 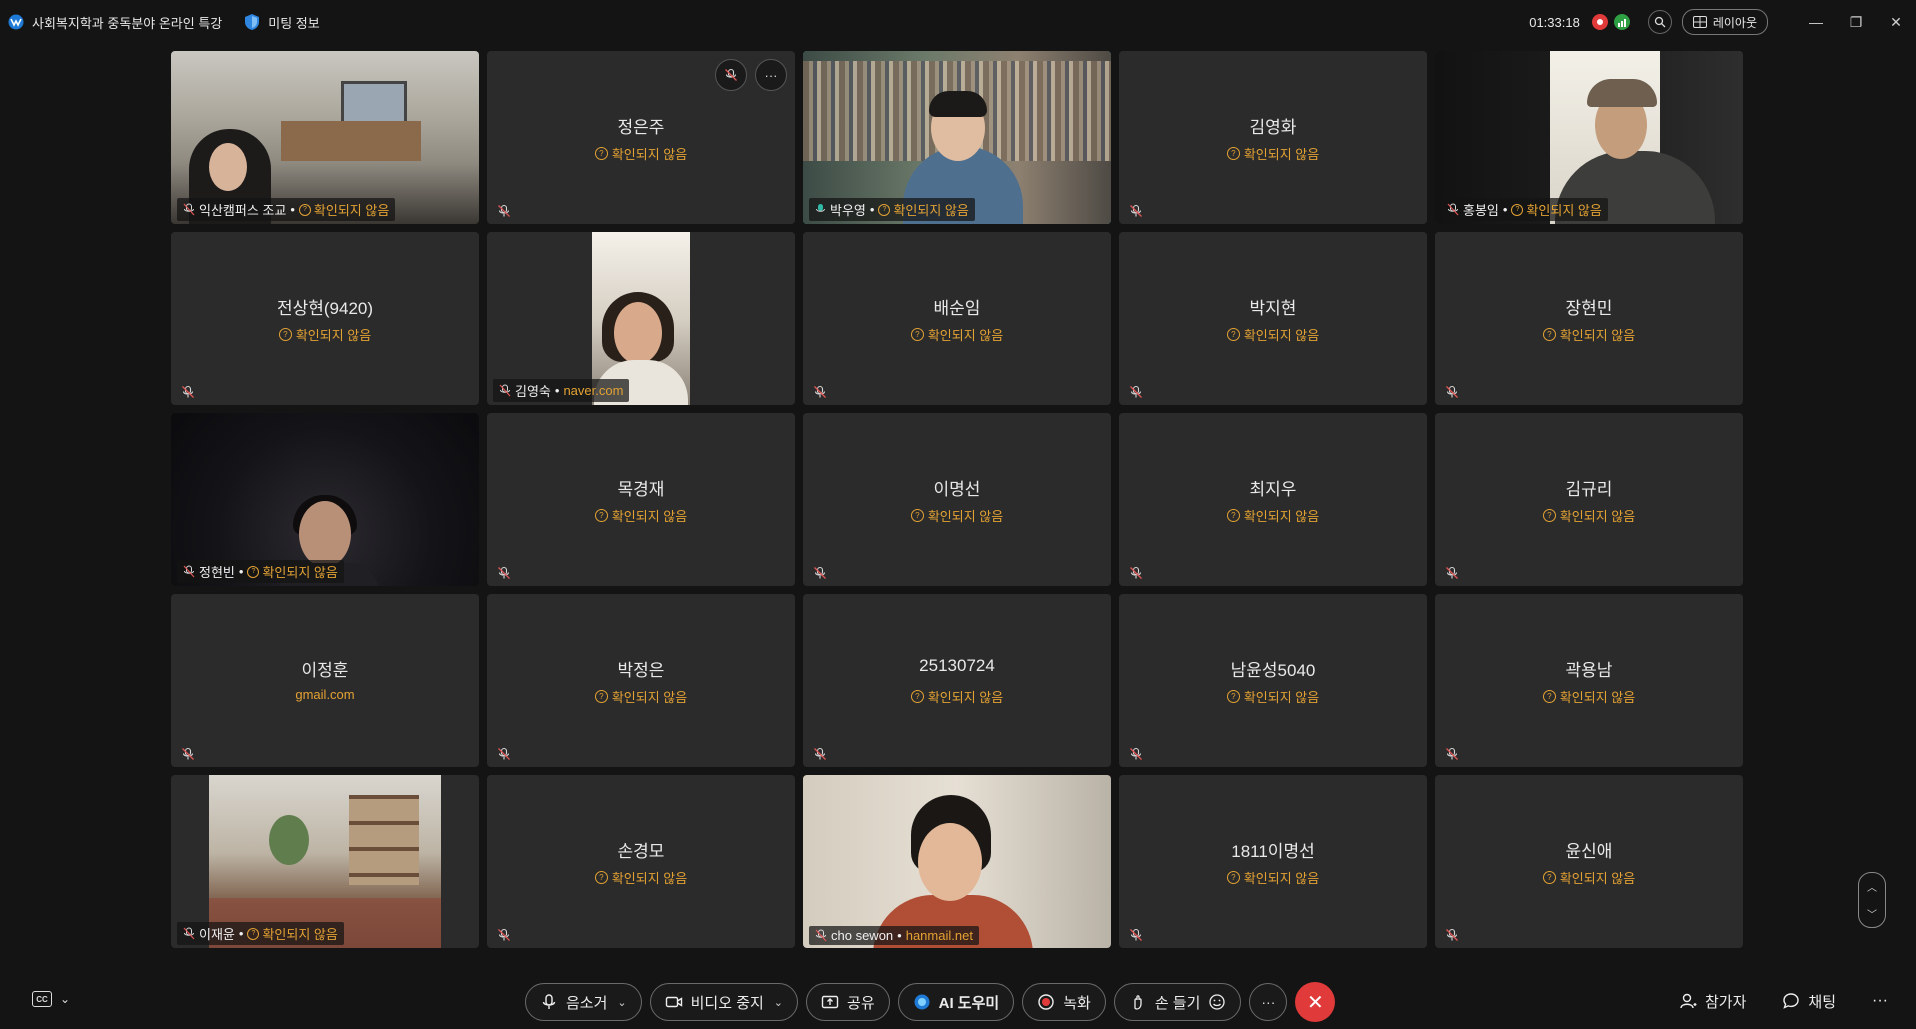 I want to click on participant-tile: 김규리? 확인되지 않음, so click(x=1589, y=499).